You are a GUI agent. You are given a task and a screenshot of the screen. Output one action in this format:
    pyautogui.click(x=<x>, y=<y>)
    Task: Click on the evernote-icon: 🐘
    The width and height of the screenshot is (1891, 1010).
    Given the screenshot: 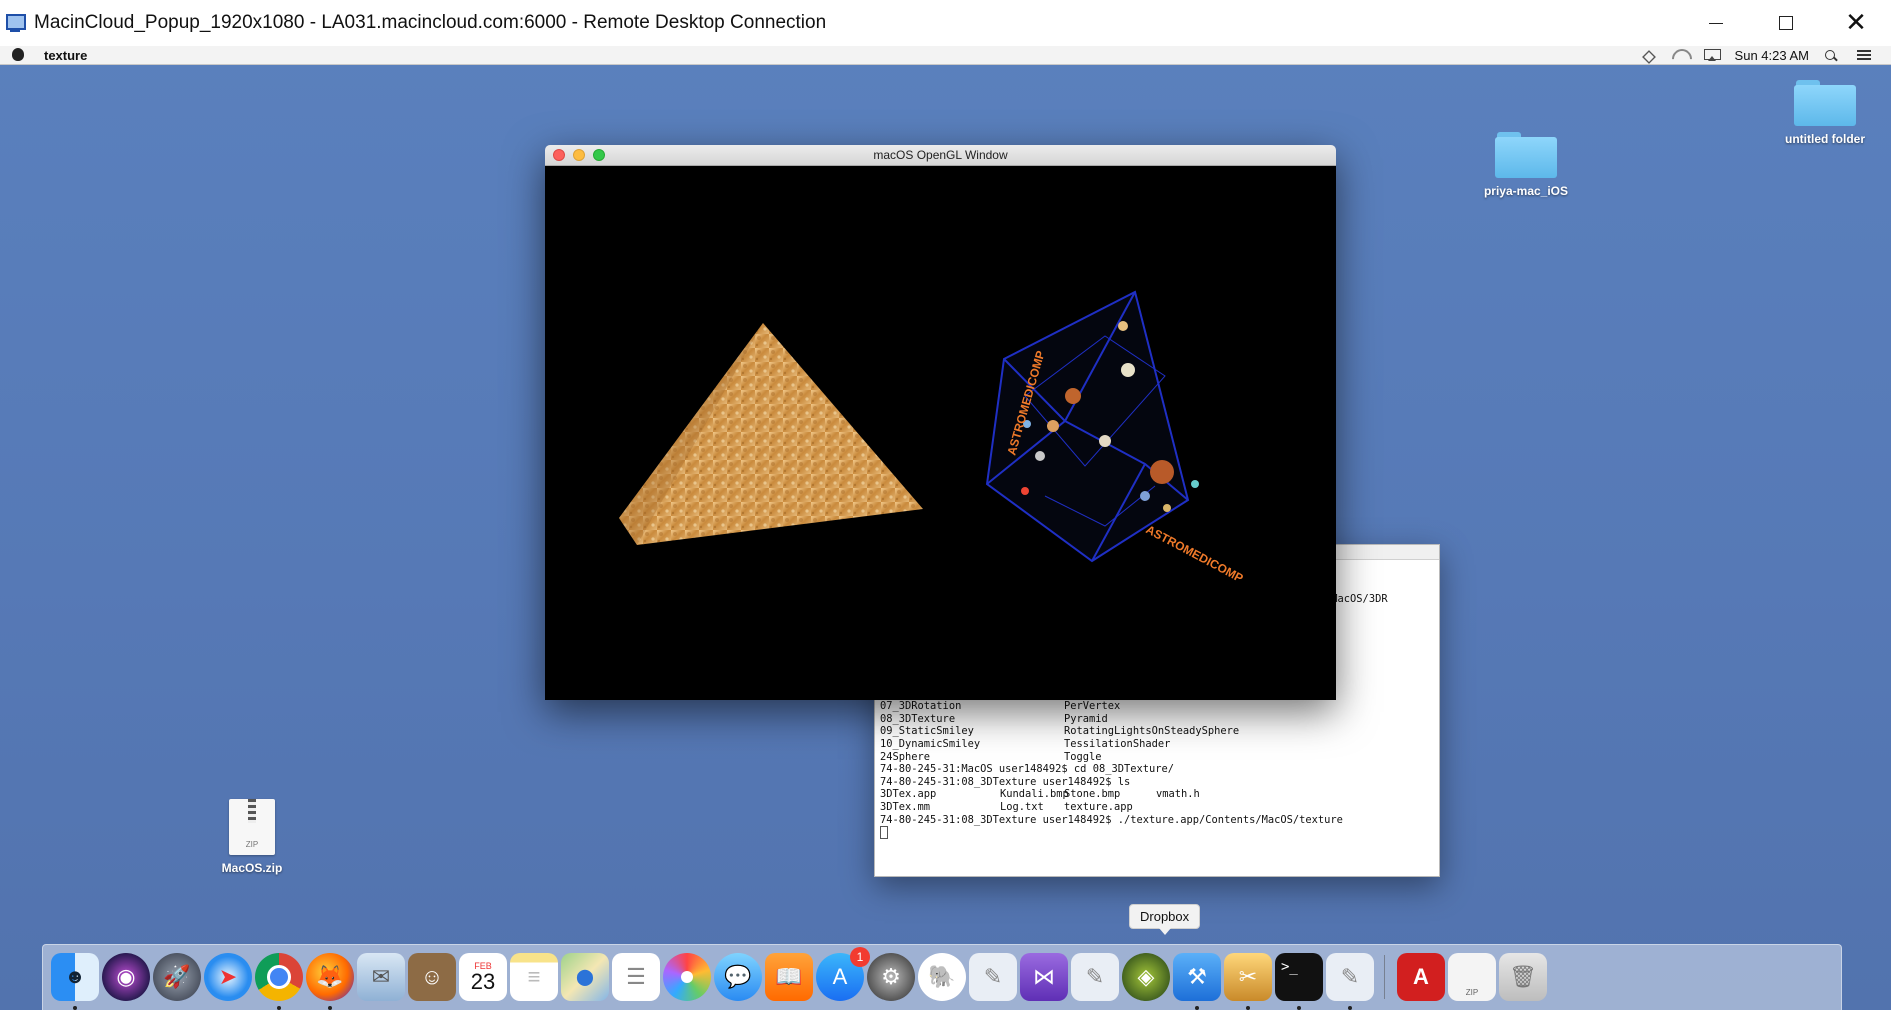 What is the action you would take?
    pyautogui.click(x=942, y=977)
    